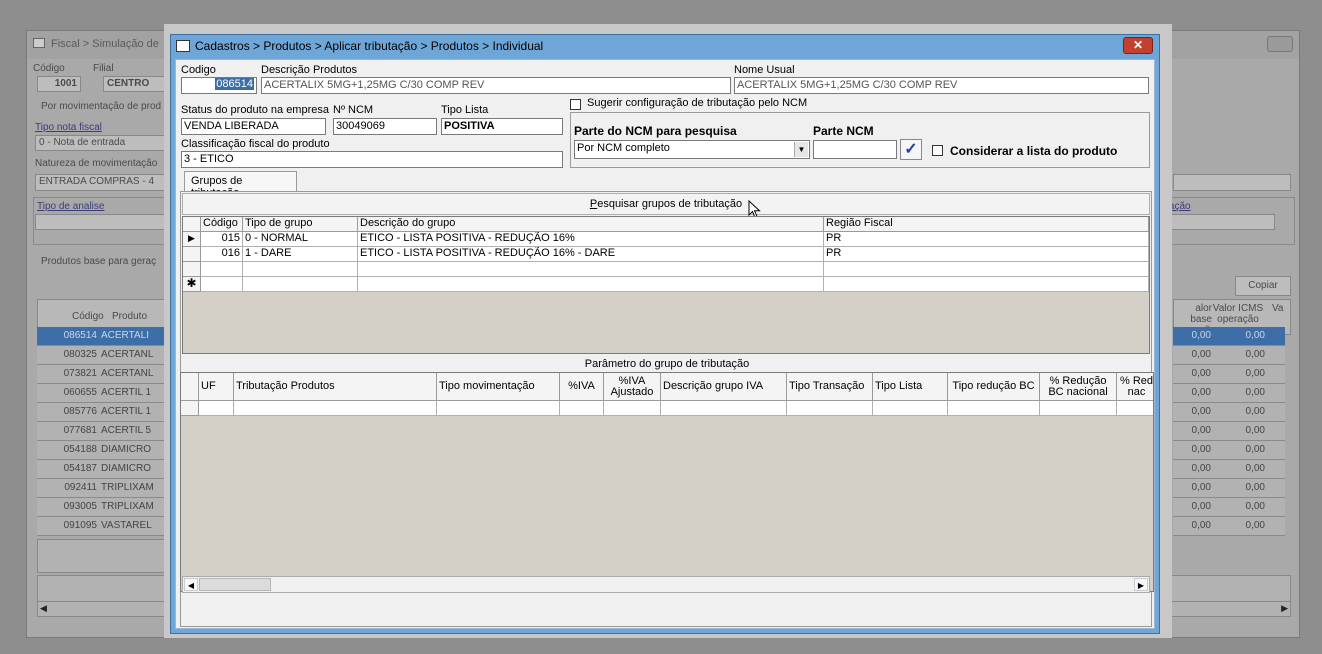 This screenshot has height=654, width=1322. What do you see at coordinates (43, 608) in the screenshot?
I see `bg-scroll-left-icon: ◀` at bounding box center [43, 608].